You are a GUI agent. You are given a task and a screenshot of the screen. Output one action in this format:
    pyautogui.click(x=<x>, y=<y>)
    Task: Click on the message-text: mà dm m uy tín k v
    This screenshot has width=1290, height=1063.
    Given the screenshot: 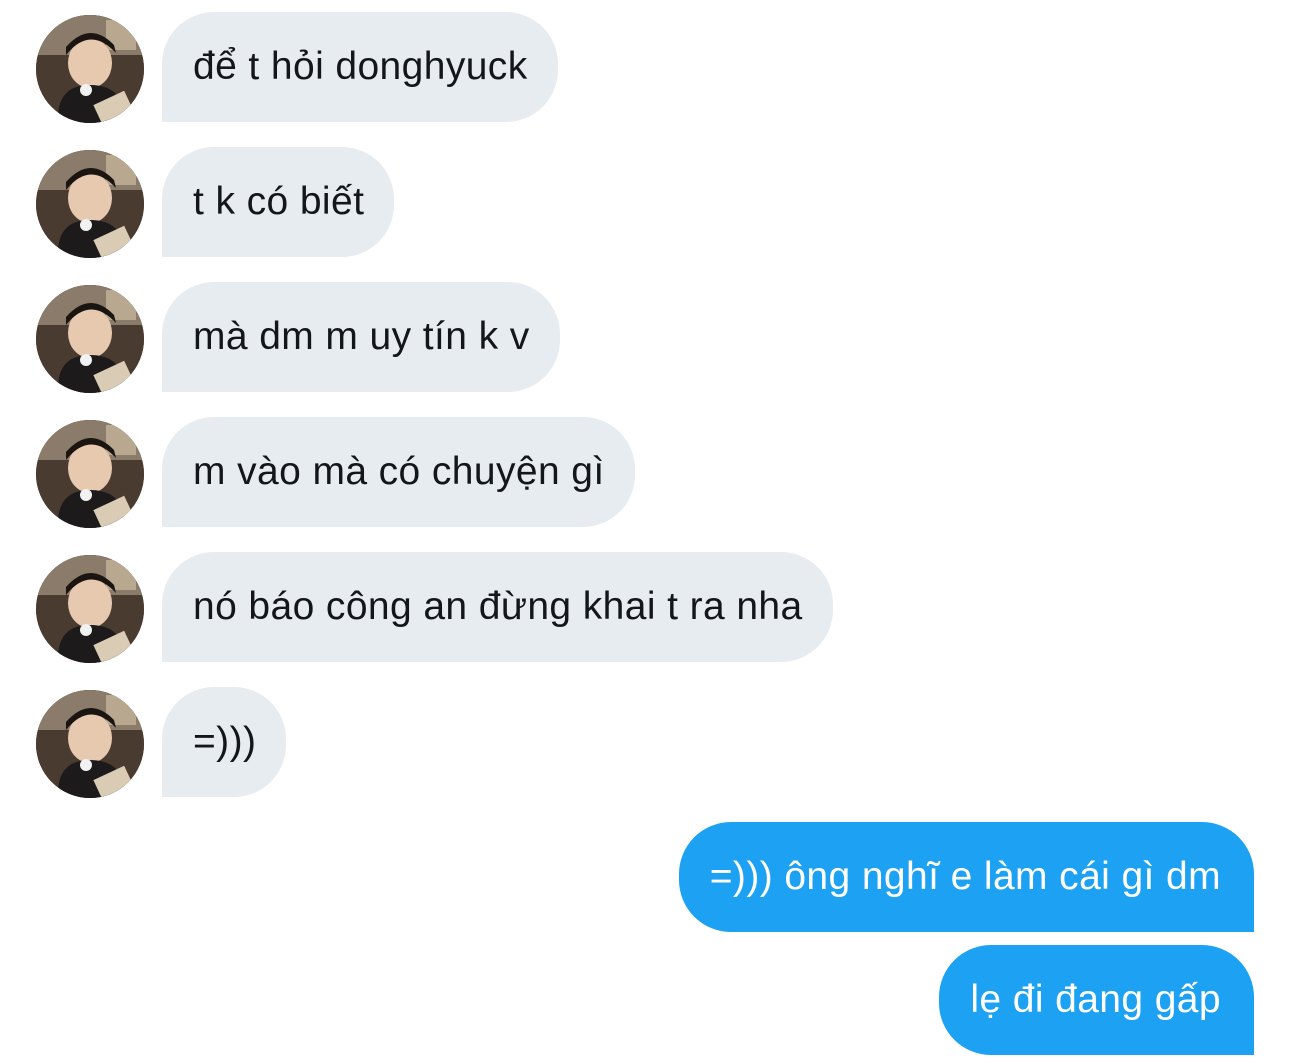 What is the action you would take?
    pyautogui.click(x=361, y=336)
    